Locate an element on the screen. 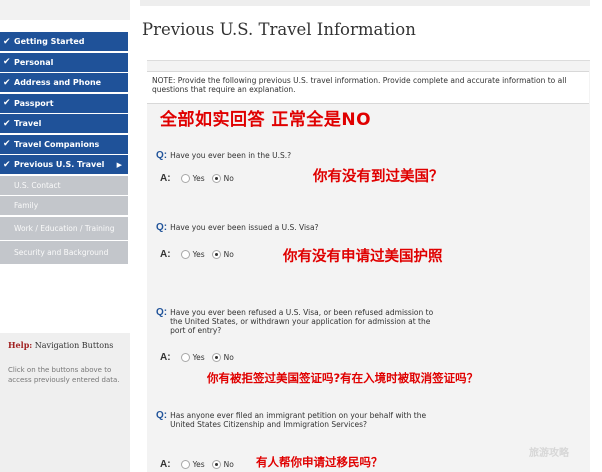  sidebar-item-travel-companions: ✔ Travel Companions is located at coordinates (64, 144).